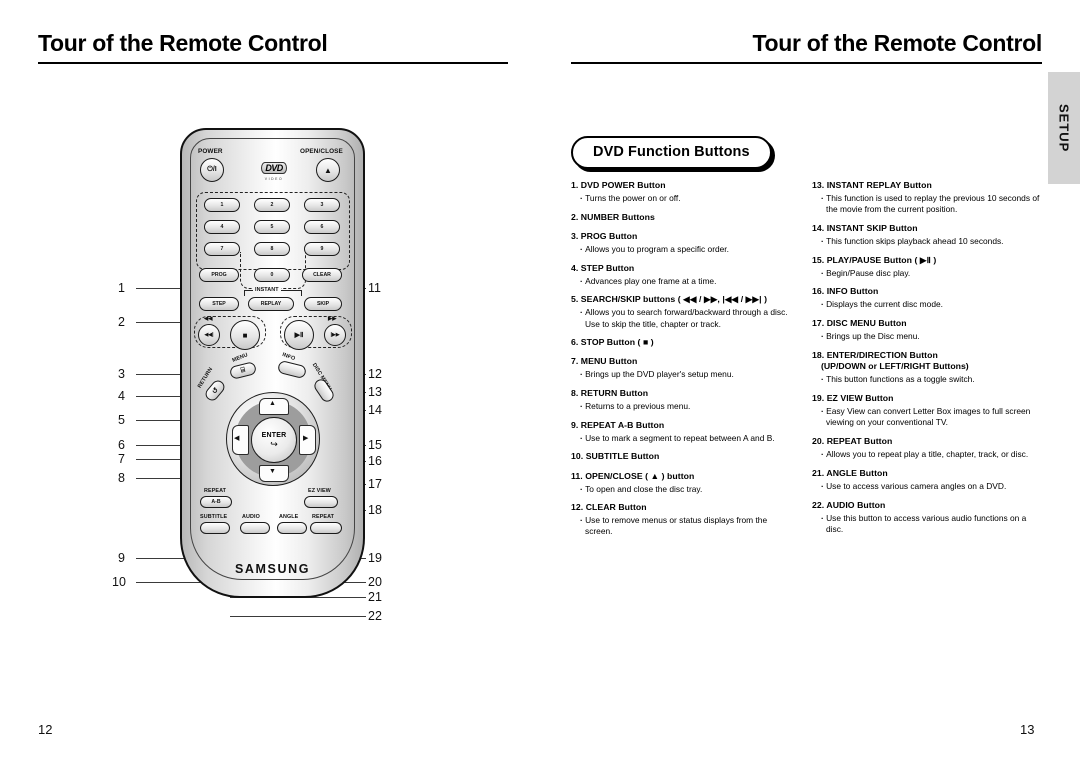 The width and height of the screenshot is (1080, 765). Describe the element at coordinates (683, 249) in the screenshot. I see `function-item-bullet: Allows you to program a specific order.` at that location.